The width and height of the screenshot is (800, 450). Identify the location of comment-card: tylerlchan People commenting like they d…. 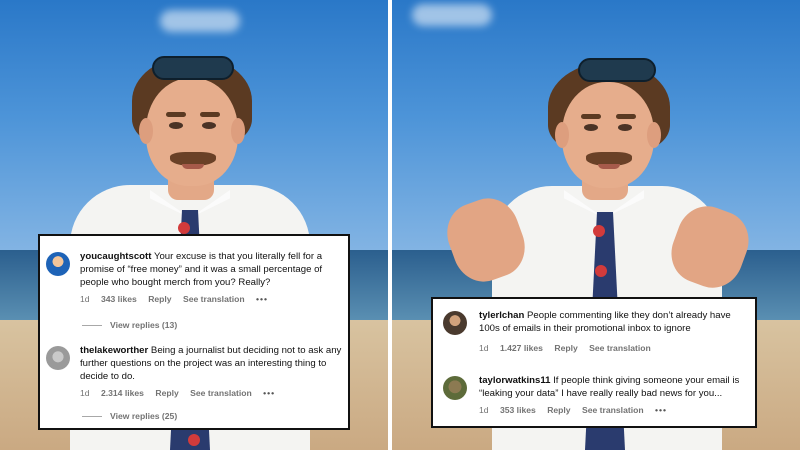
(594, 362).